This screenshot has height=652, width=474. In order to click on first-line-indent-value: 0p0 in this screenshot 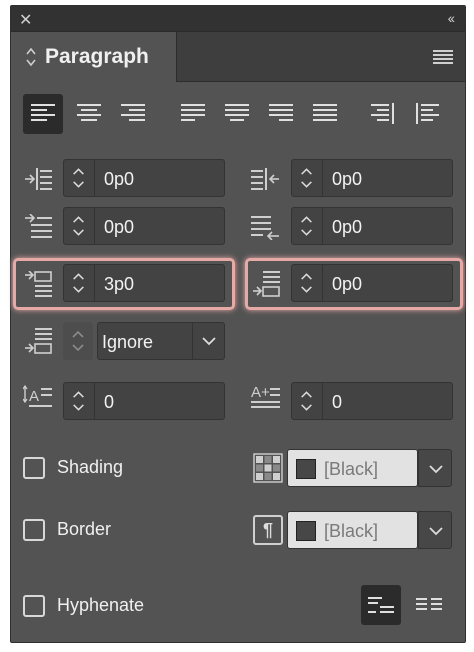, I will do `click(119, 227)`.